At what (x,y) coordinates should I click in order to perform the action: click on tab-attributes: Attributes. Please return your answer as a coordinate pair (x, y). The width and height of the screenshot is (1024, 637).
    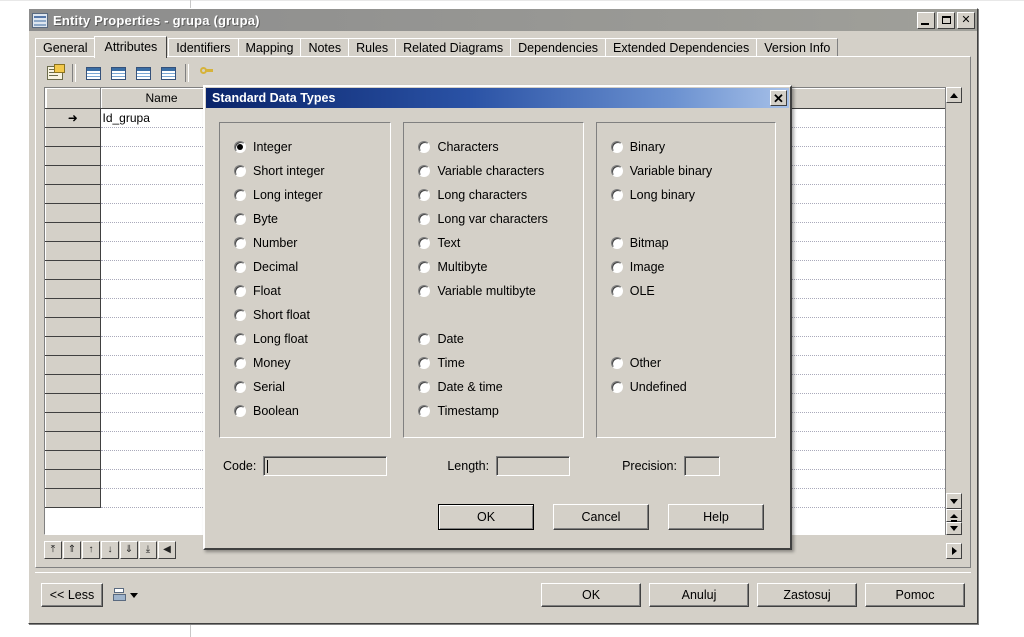
    Looking at the image, I should click on (131, 47).